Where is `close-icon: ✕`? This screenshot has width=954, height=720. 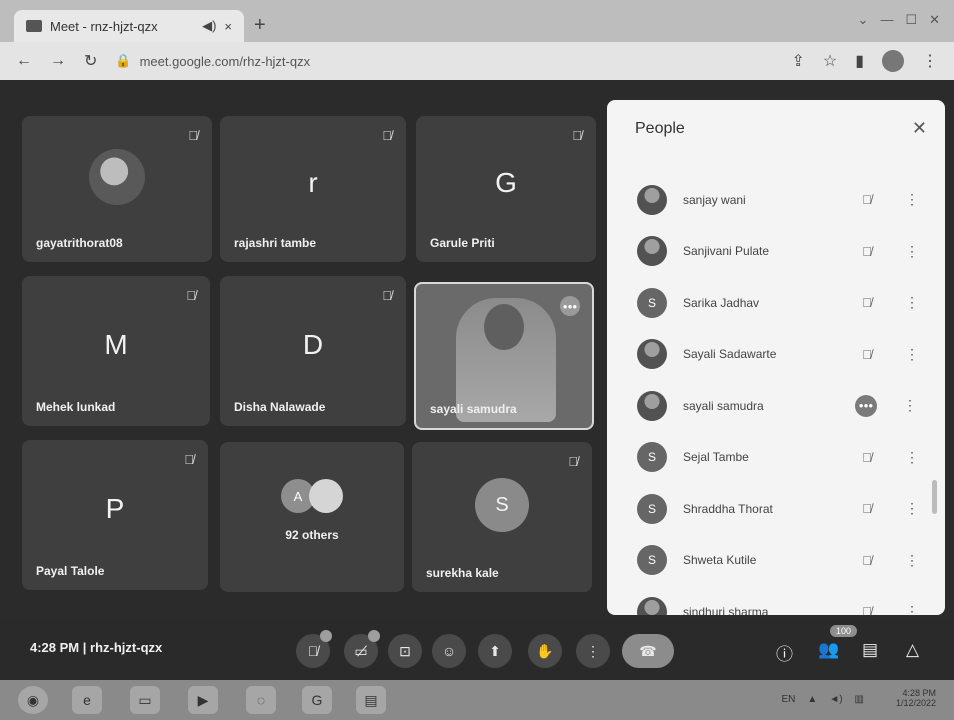 close-icon: ✕ is located at coordinates (919, 128).